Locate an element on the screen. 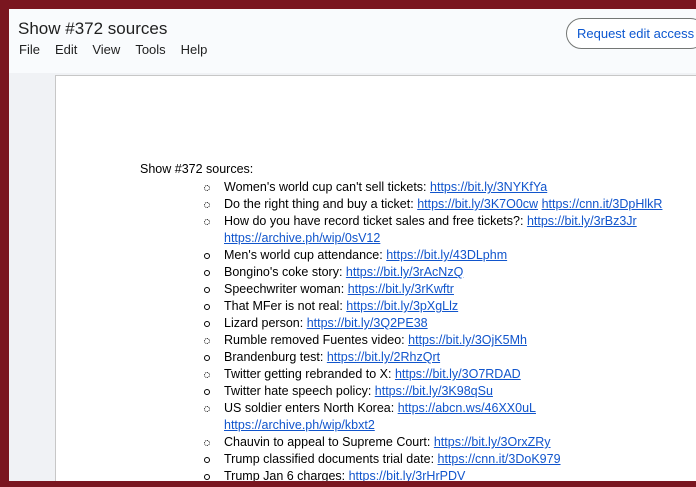 This screenshot has height=487, width=696. source-link: https://bit.ly/3K98qSu is located at coordinates (434, 391).